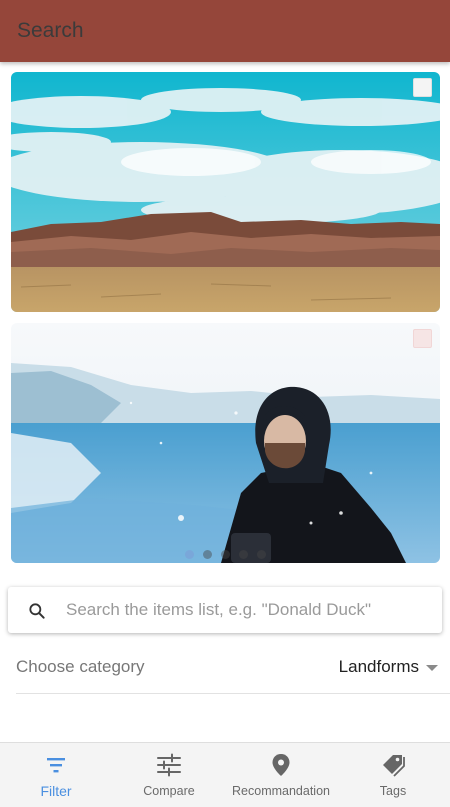 Image resolution: width=450 pixels, height=807 pixels. I want to click on nav-label: Compare, so click(169, 791).